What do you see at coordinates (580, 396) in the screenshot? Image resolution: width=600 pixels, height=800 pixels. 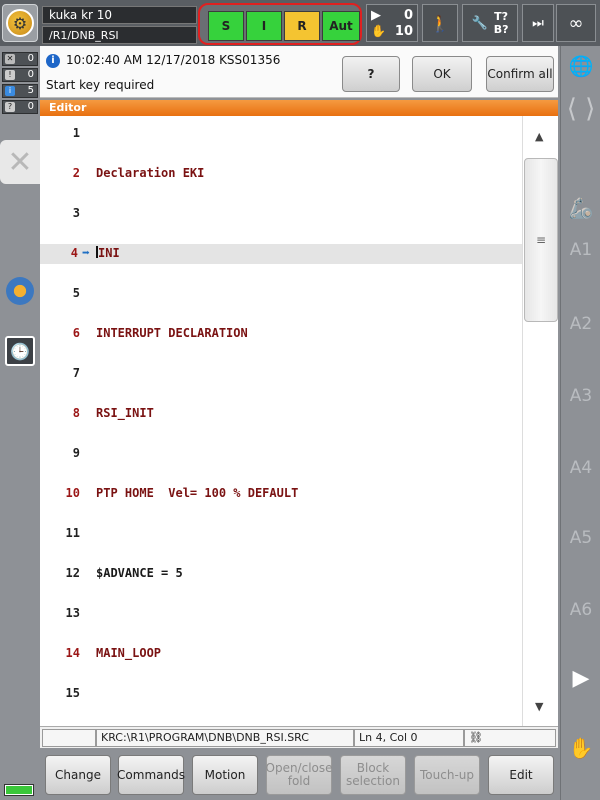 I see `axis-a3-label: A3` at bounding box center [580, 396].